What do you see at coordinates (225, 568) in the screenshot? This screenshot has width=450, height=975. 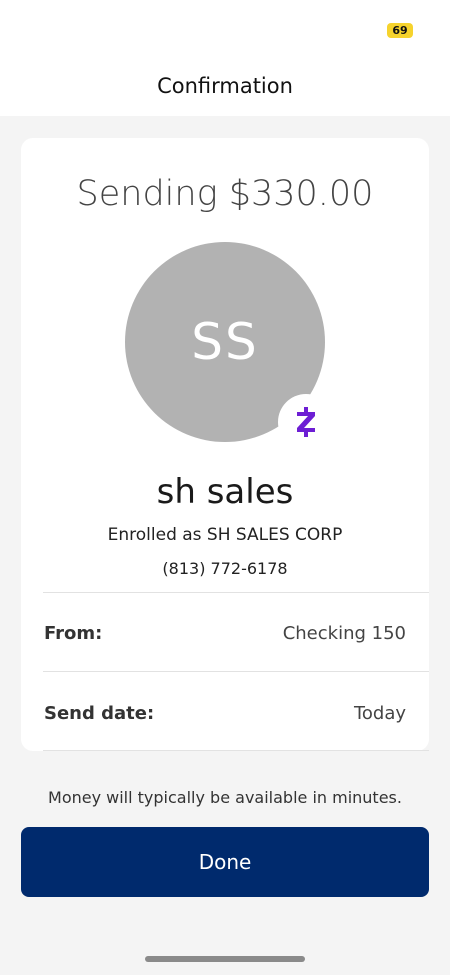 I see `recipient-phone: (813) 772-6178` at bounding box center [225, 568].